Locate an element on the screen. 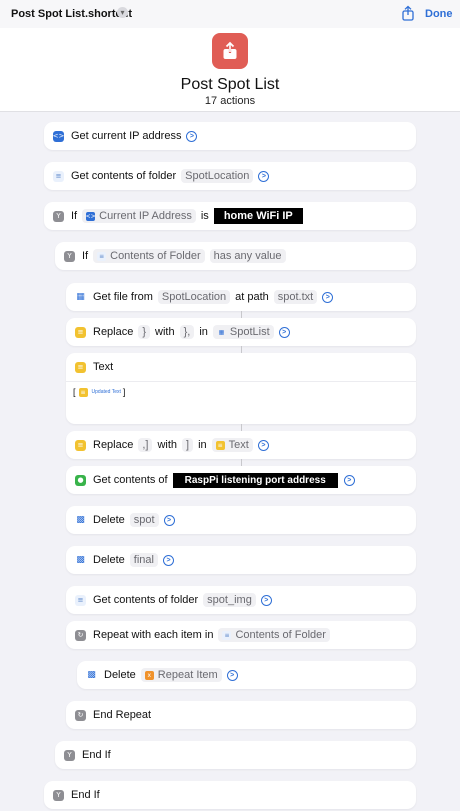 The width and height of the screenshot is (460, 811). redacted-url: RaspPi listening port address is located at coordinates (255, 480).